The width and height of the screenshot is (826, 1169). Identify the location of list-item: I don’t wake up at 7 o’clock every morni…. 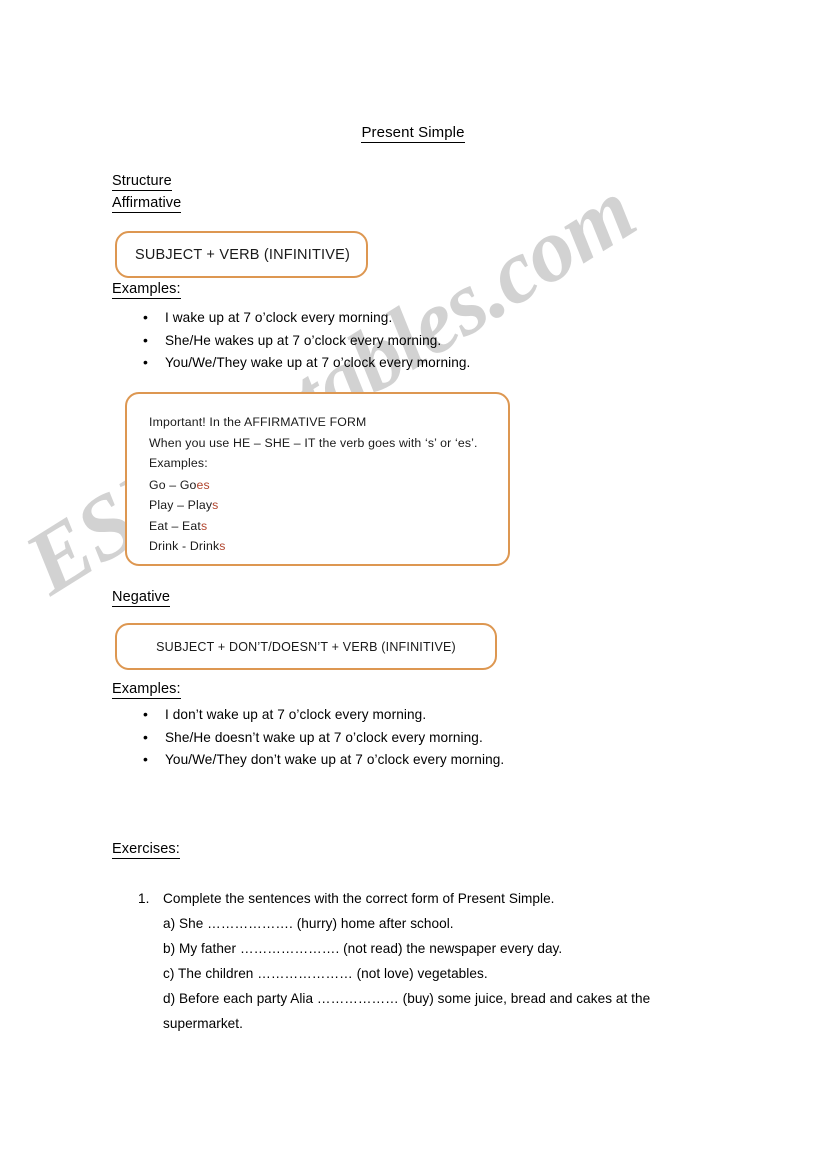
(323, 715).